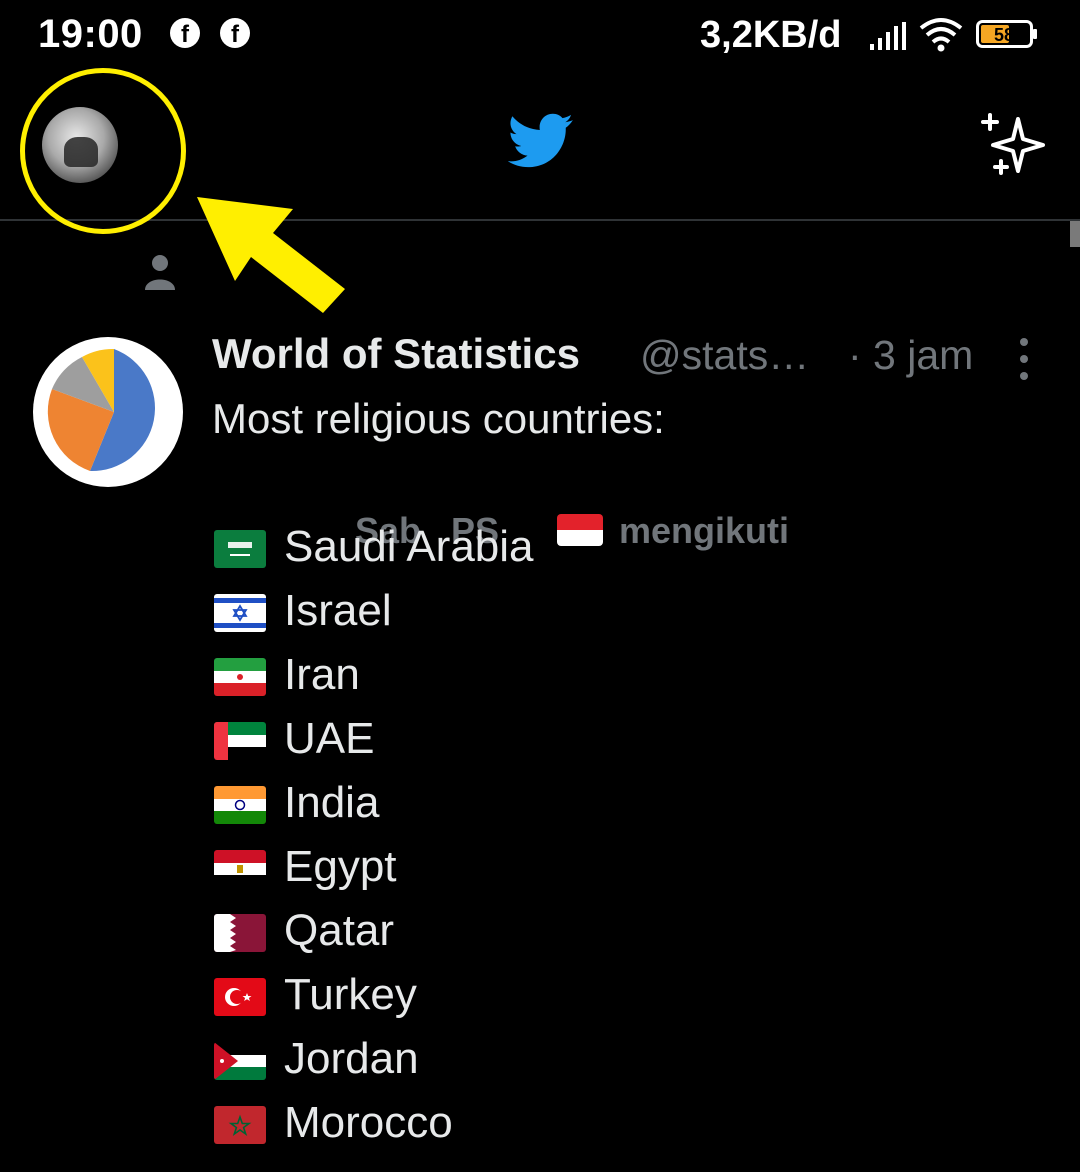 The image size is (1080, 1172). What do you see at coordinates (240, 805) in the screenshot?
I see `flag-india` at bounding box center [240, 805].